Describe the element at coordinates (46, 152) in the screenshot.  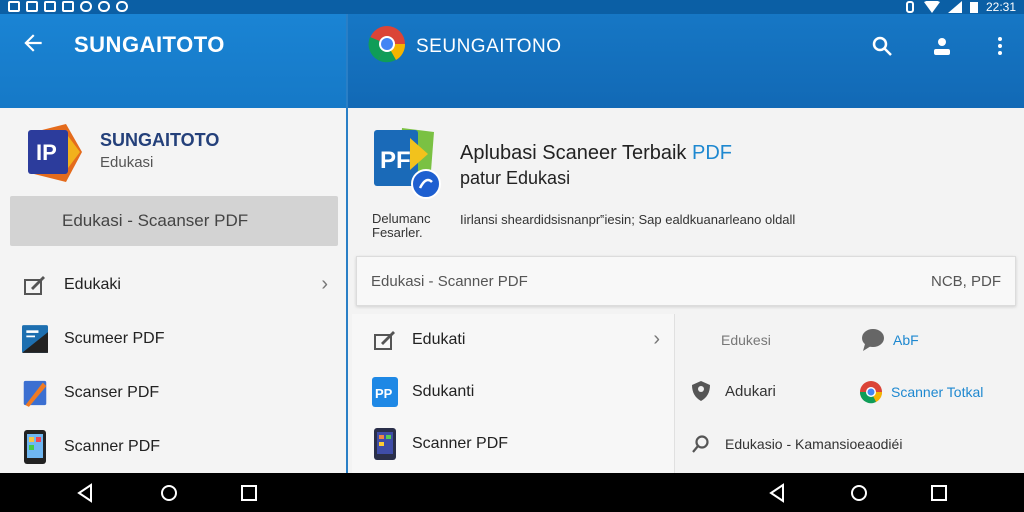
I see `app-logo-text: IP` at that location.